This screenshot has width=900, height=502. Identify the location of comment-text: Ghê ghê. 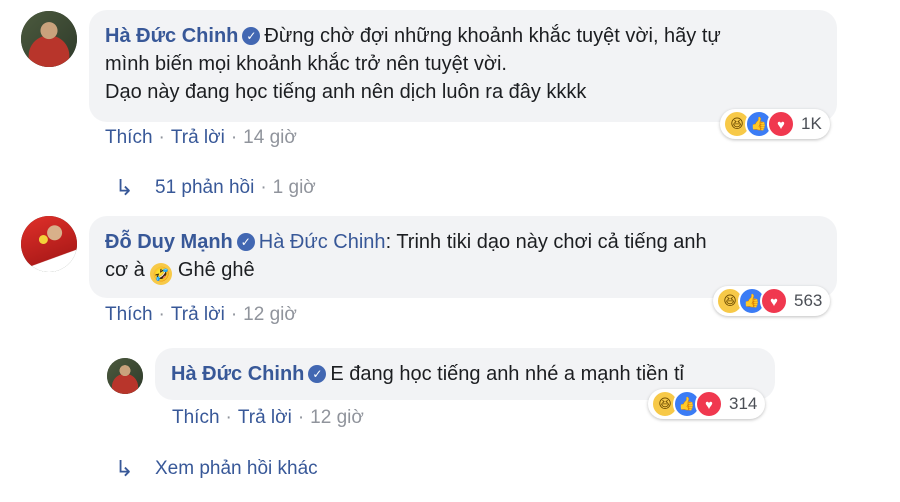
(216, 270).